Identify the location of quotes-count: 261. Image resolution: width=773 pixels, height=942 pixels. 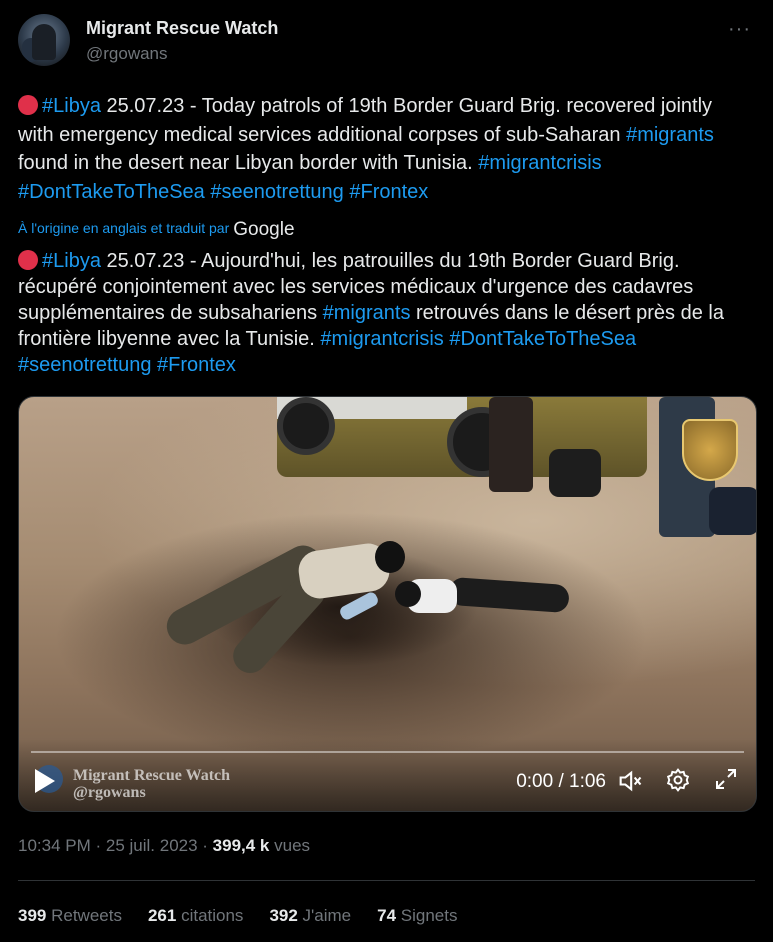
(162, 915).